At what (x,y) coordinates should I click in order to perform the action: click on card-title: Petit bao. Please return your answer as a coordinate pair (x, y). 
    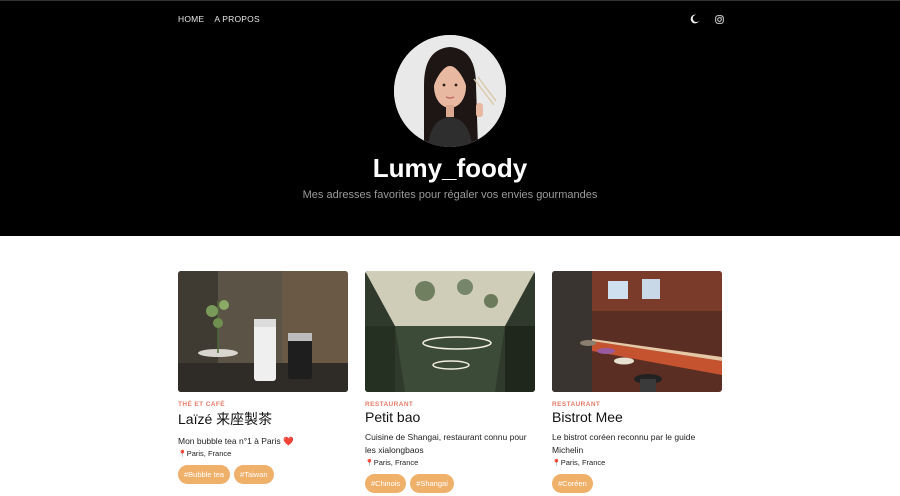
    Looking at the image, I should click on (450, 417).